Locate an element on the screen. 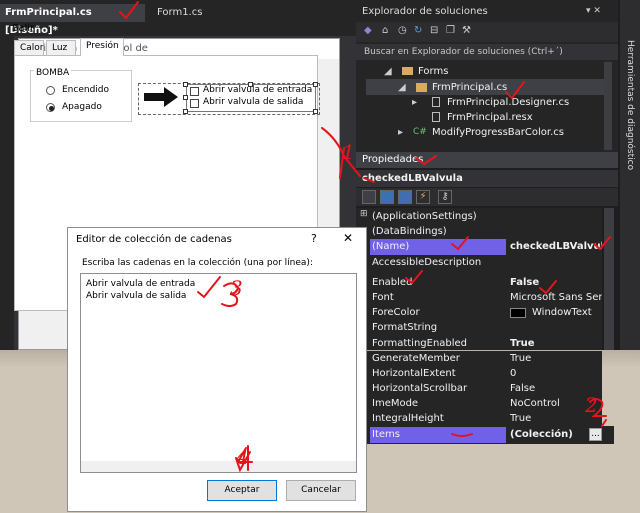 Image resolution: width=640 pixels, height=513 pixels. annotation-2: 2 is located at coordinates (591, 405).